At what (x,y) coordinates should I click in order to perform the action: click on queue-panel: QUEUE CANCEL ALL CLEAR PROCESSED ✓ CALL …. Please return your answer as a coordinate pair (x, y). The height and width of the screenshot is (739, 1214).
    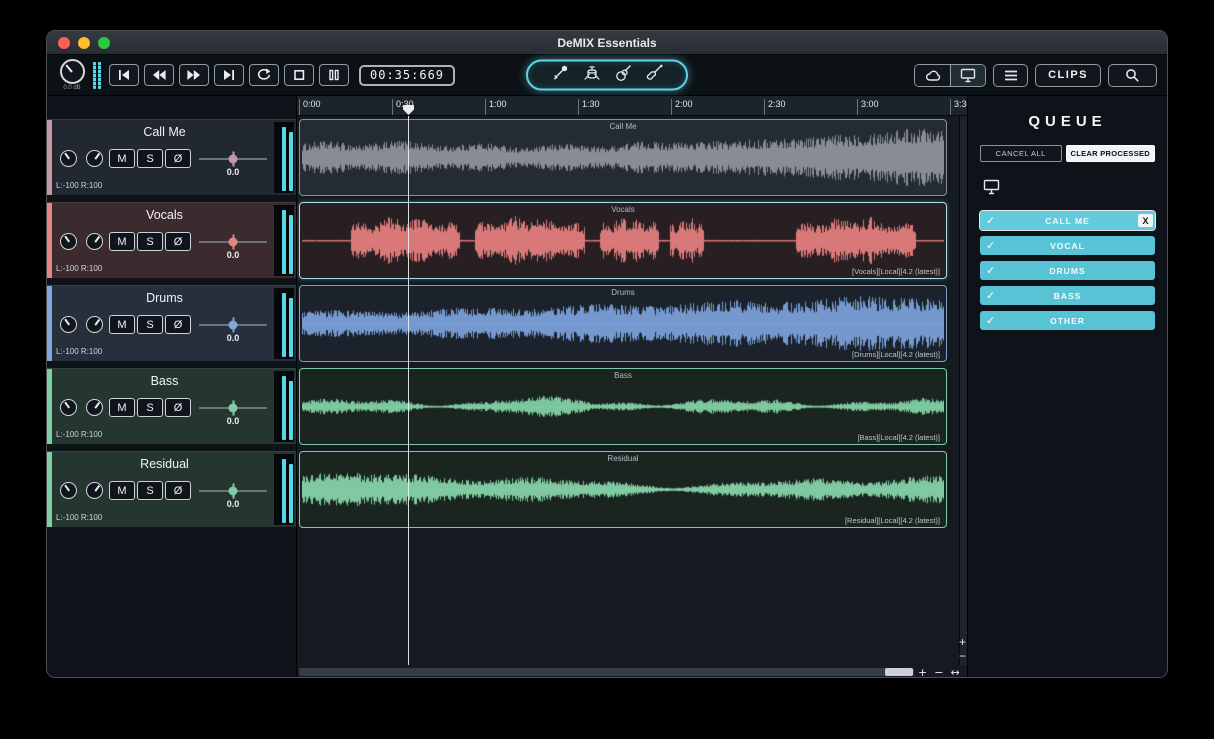
    Looking at the image, I should click on (1067, 386).